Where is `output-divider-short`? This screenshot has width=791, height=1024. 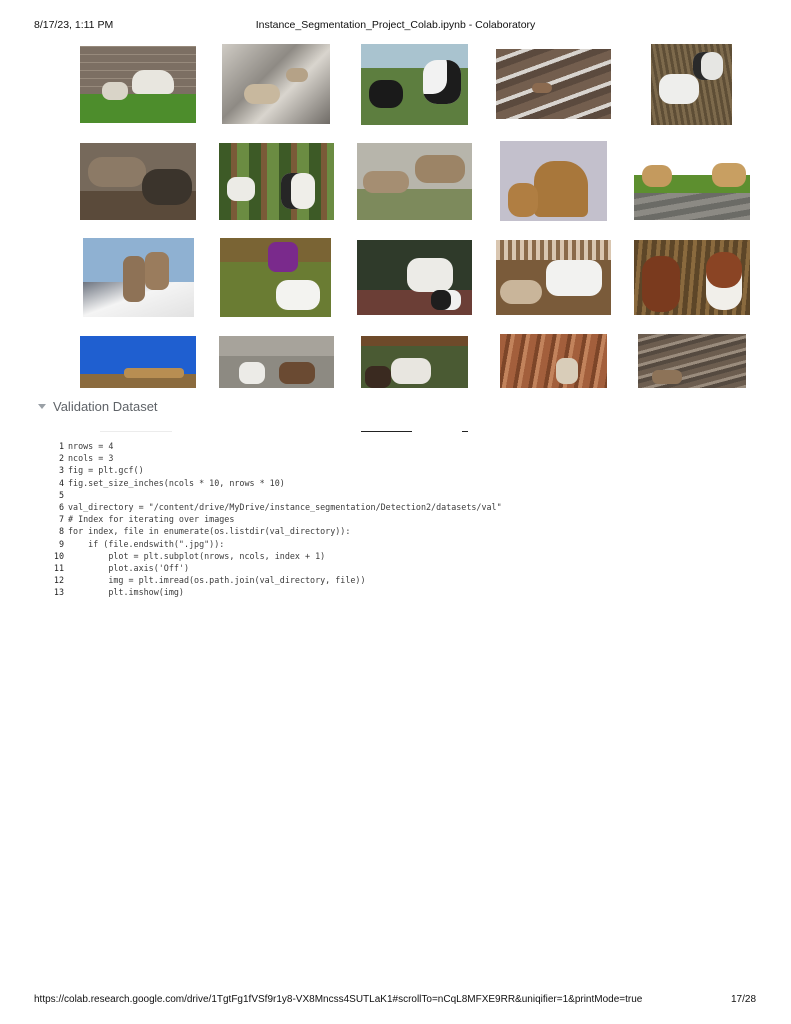 output-divider-short is located at coordinates (465, 431).